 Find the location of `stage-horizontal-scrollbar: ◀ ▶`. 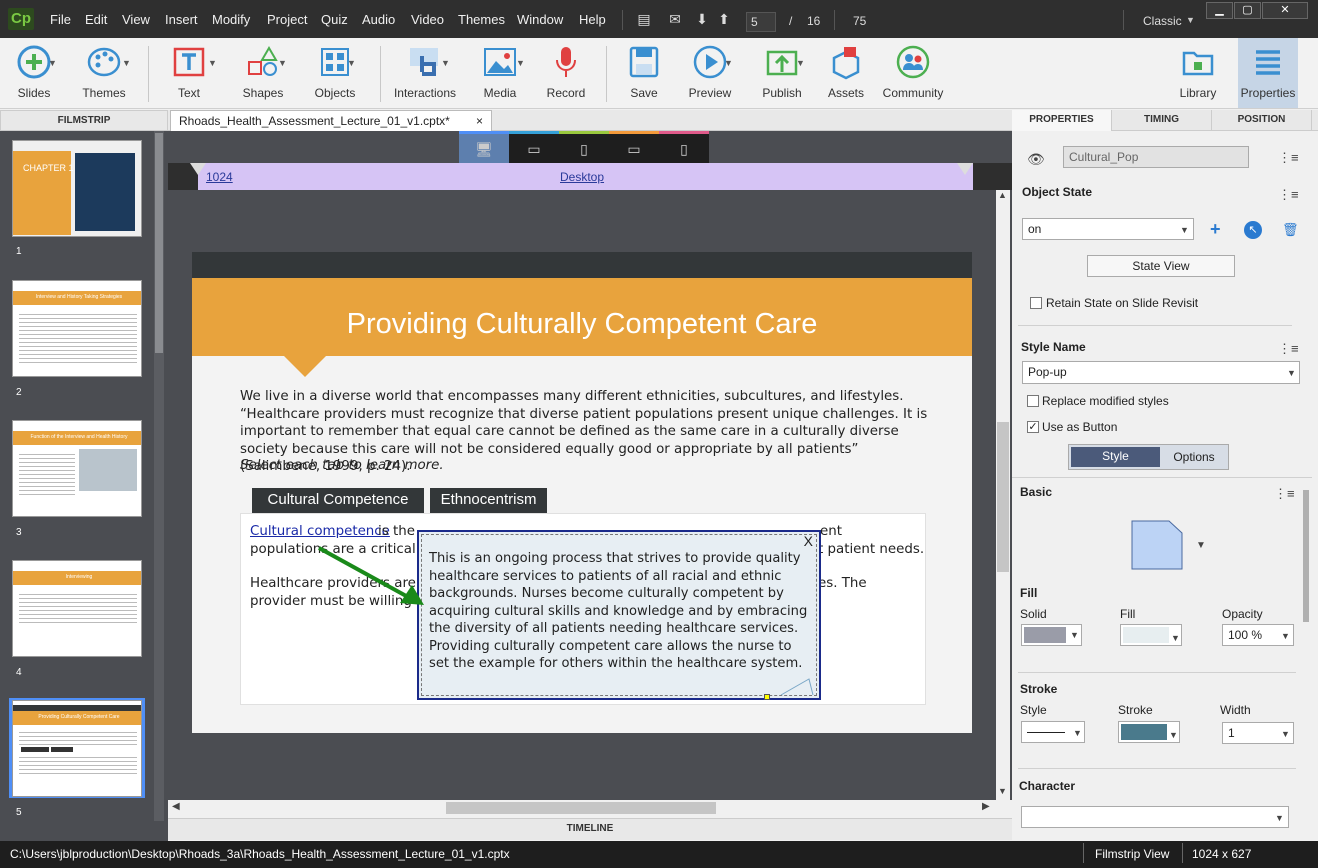

stage-horizontal-scrollbar: ◀ ▶ is located at coordinates (582, 808).